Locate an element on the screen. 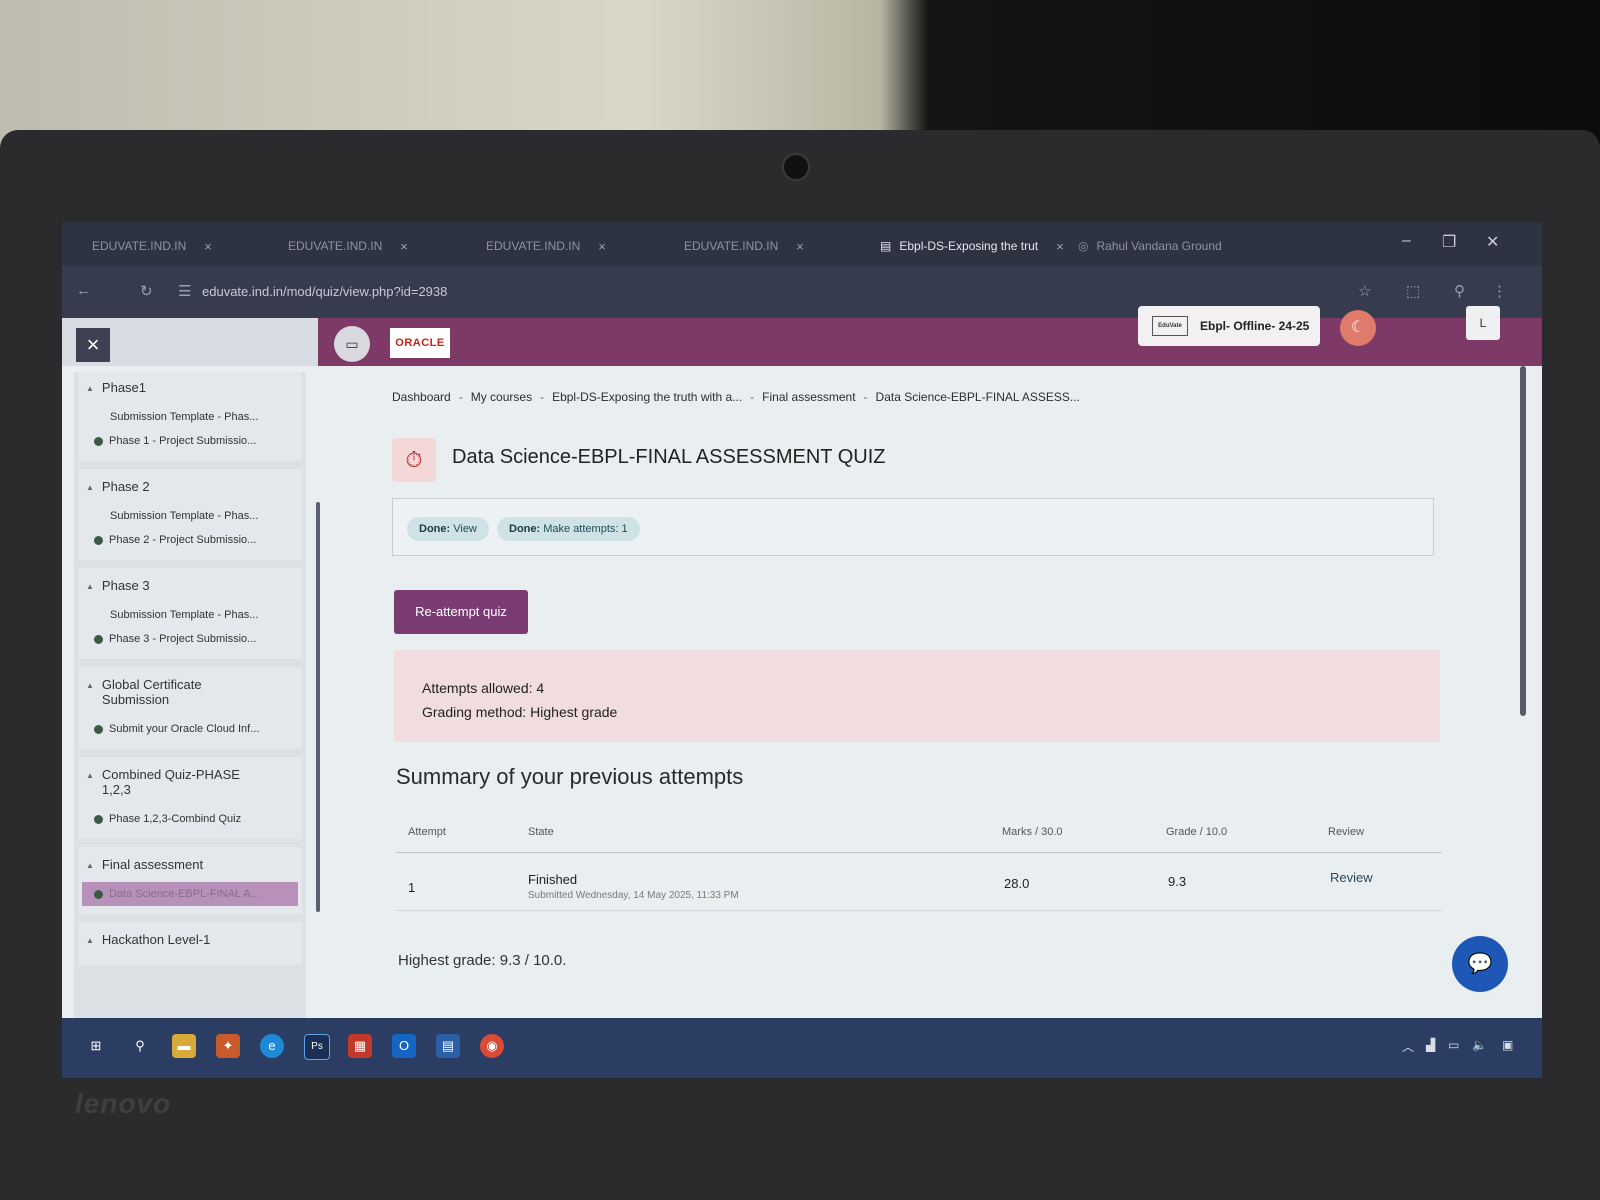  extensions-icon: ⬚ is located at coordinates (1413, 291).